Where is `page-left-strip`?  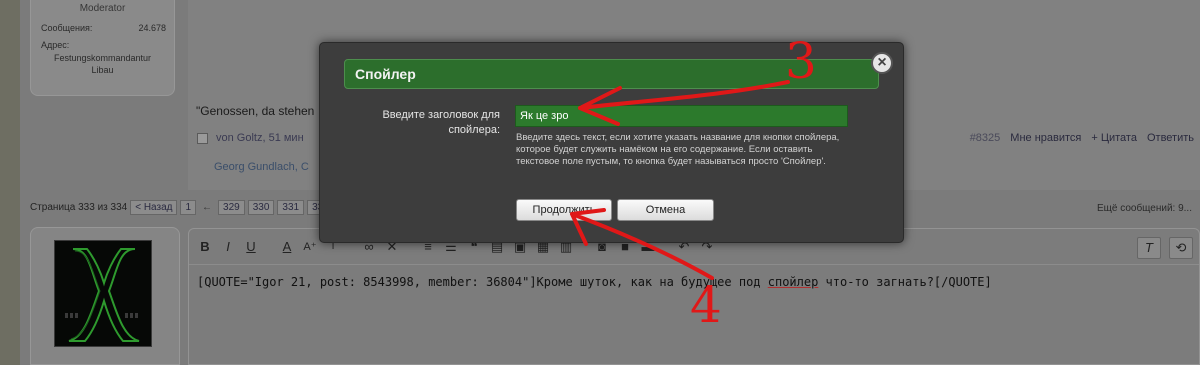 page-left-strip is located at coordinates (10, 182).